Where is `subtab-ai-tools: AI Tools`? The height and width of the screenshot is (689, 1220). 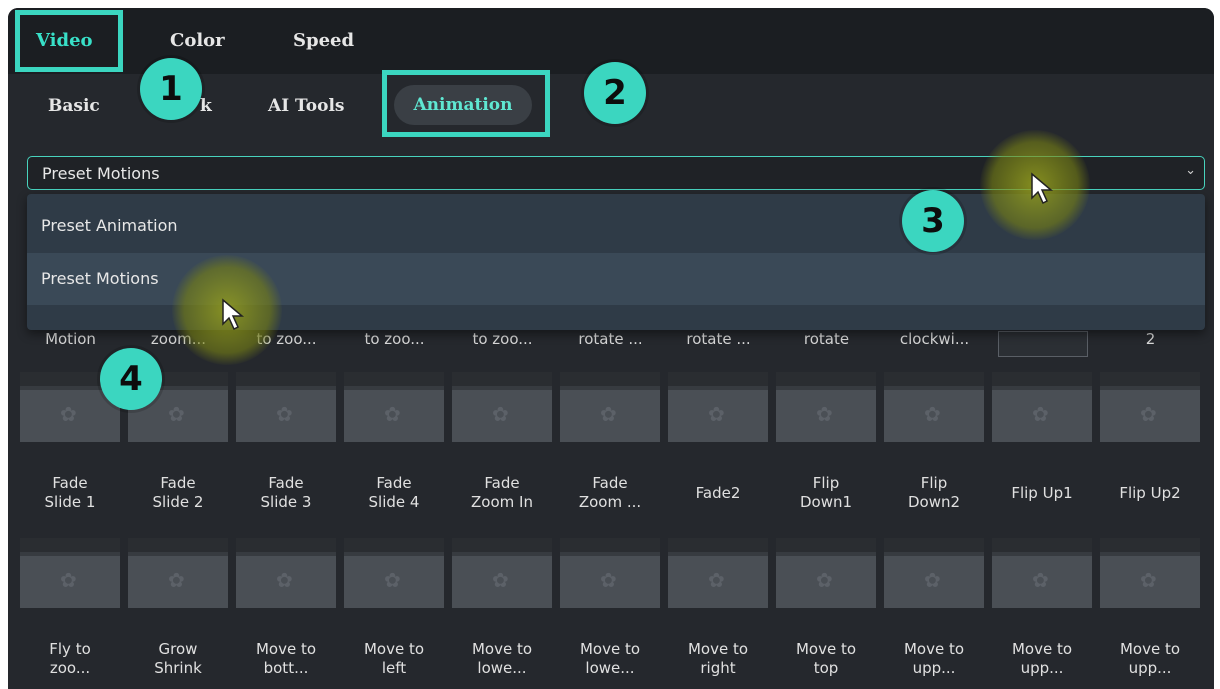
subtab-ai-tools: AI Tools is located at coordinates (306, 106).